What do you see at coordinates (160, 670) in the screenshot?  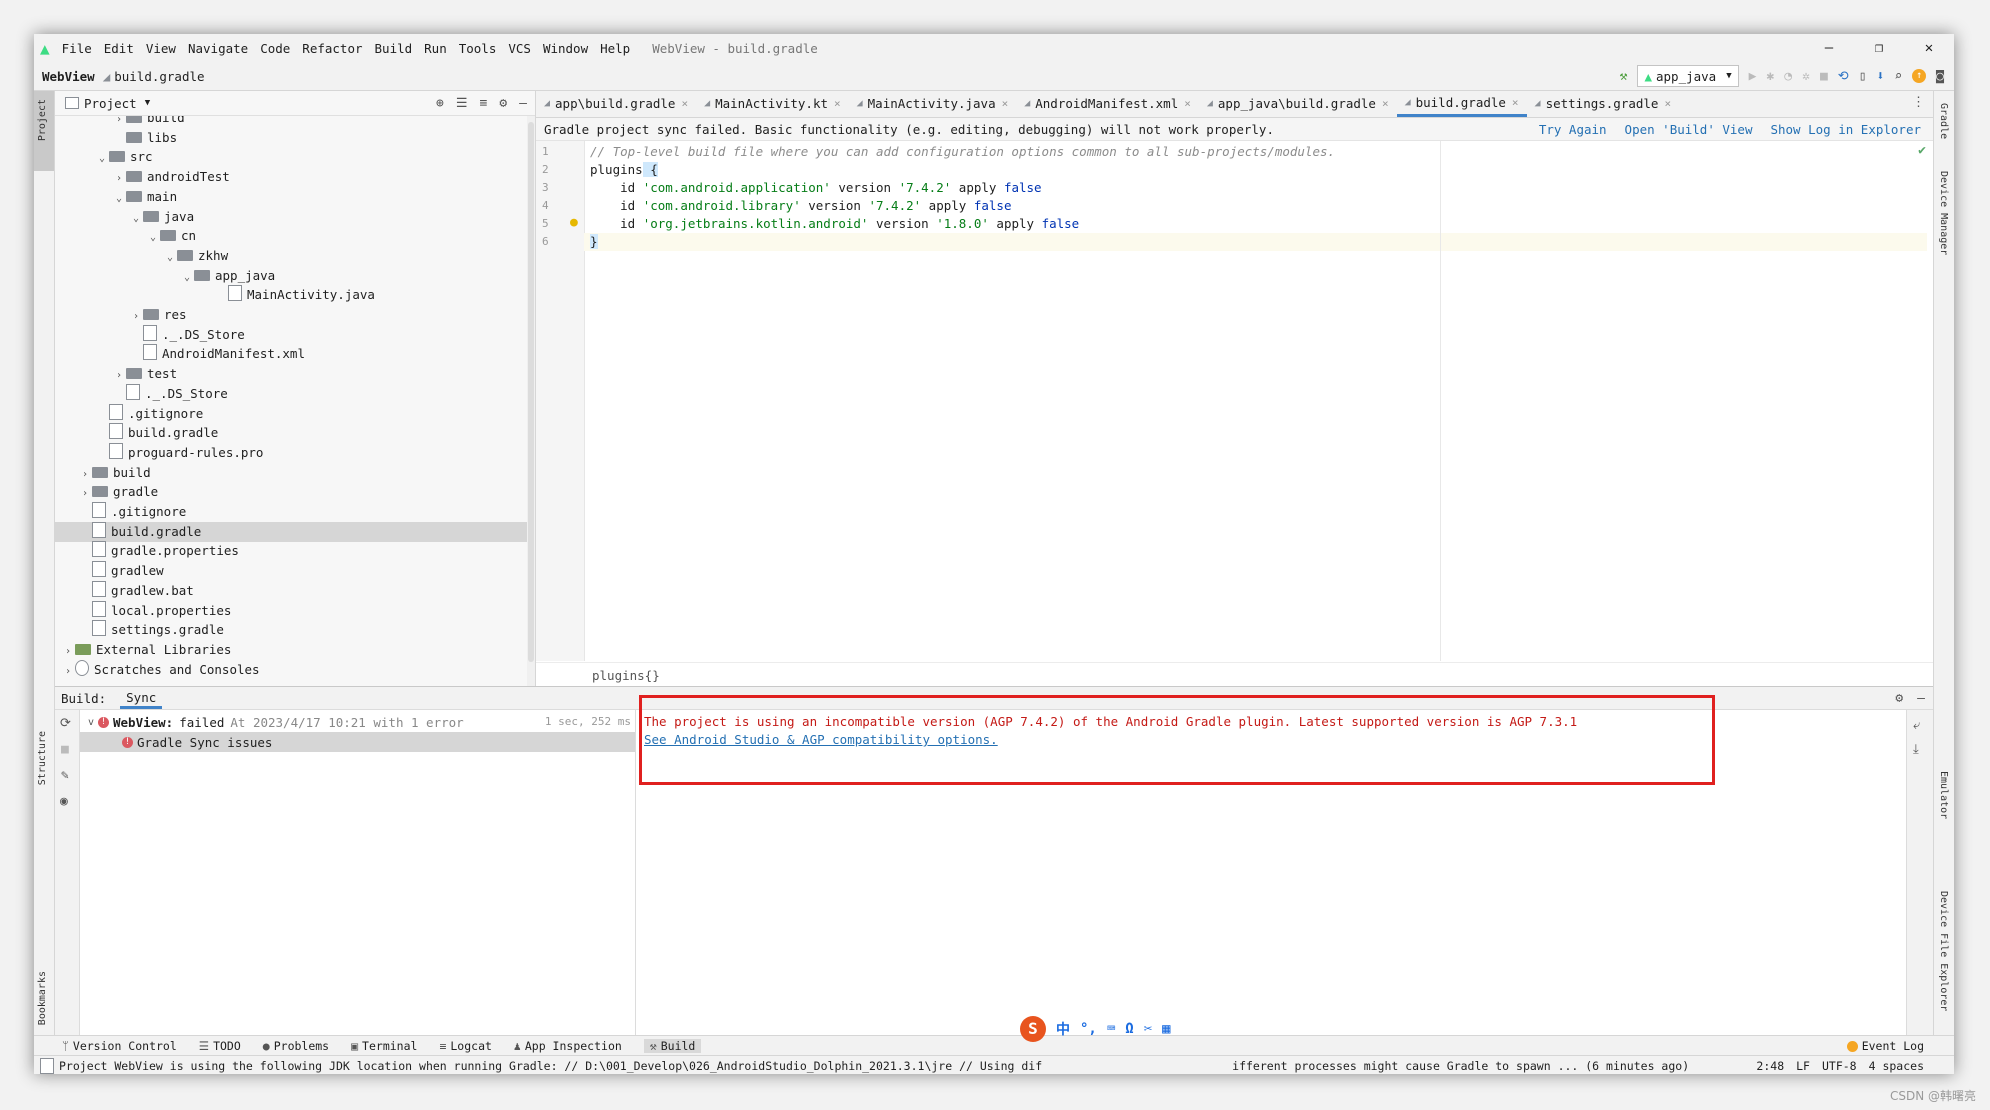 I see `tree-item: › Scratches and Consoles` at bounding box center [160, 670].